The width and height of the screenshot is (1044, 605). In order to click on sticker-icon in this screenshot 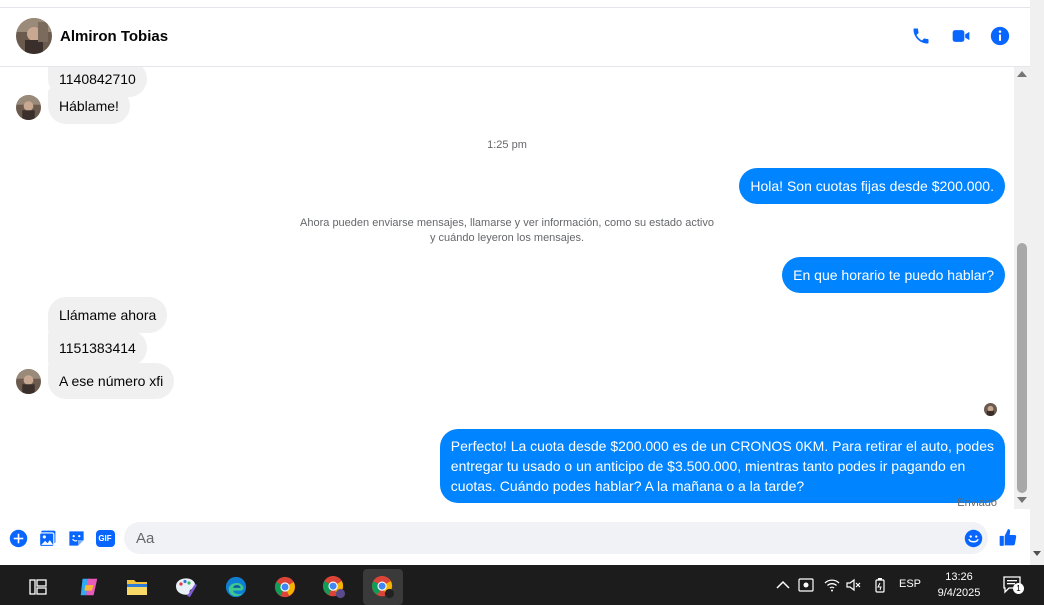, I will do `click(76, 538)`.